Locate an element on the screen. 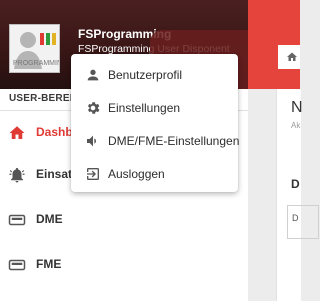  gear-icon is located at coordinates (93, 108).